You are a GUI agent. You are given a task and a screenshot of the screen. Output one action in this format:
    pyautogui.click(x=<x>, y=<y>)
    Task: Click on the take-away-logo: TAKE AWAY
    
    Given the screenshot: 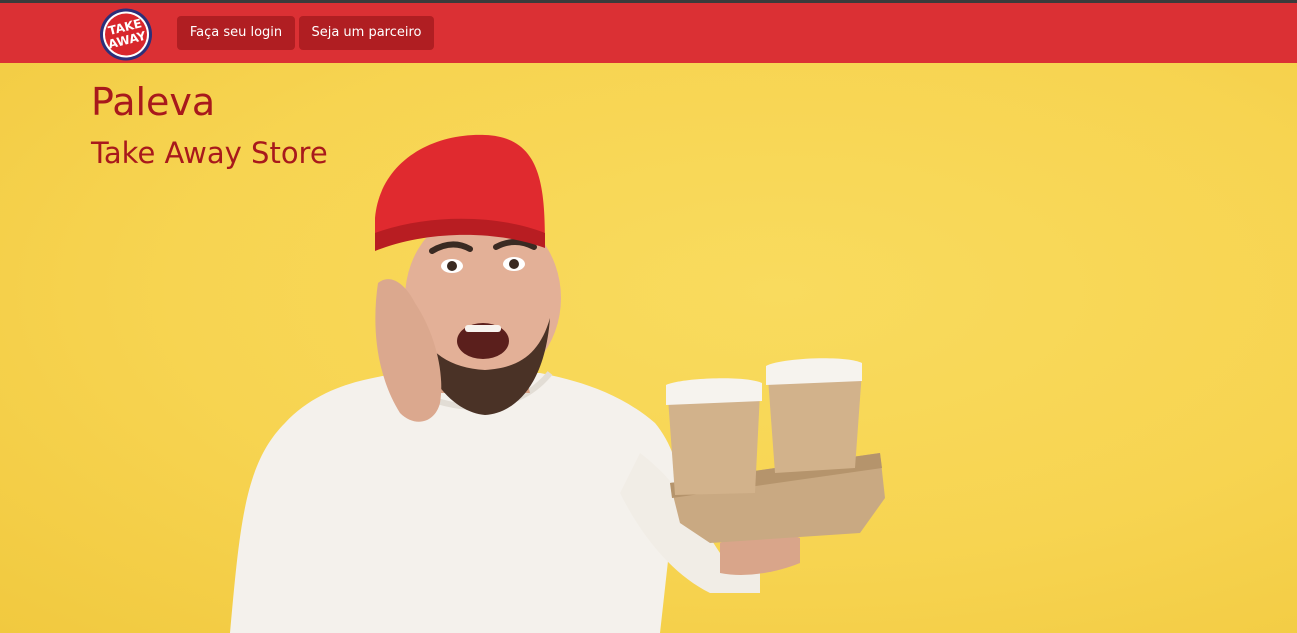 What is the action you would take?
    pyautogui.click(x=126, y=34)
    